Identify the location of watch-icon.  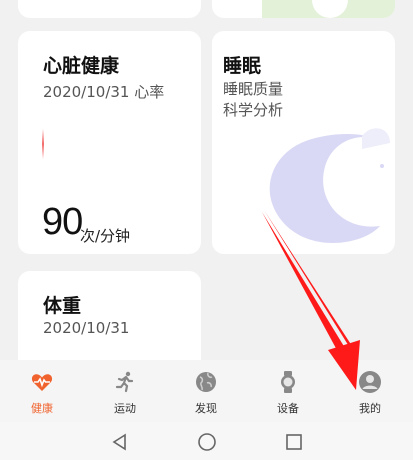
(288, 382).